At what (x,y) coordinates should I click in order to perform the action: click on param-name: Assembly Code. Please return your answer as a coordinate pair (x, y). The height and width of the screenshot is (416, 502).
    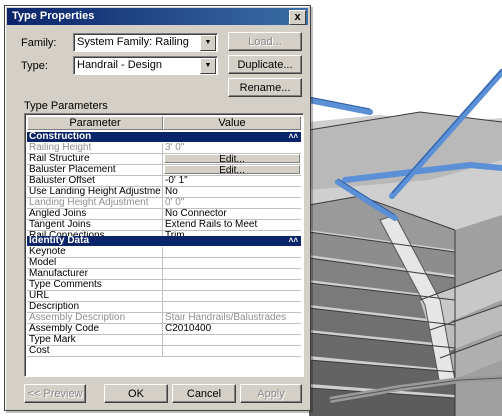
    Looking at the image, I should click on (64, 329).